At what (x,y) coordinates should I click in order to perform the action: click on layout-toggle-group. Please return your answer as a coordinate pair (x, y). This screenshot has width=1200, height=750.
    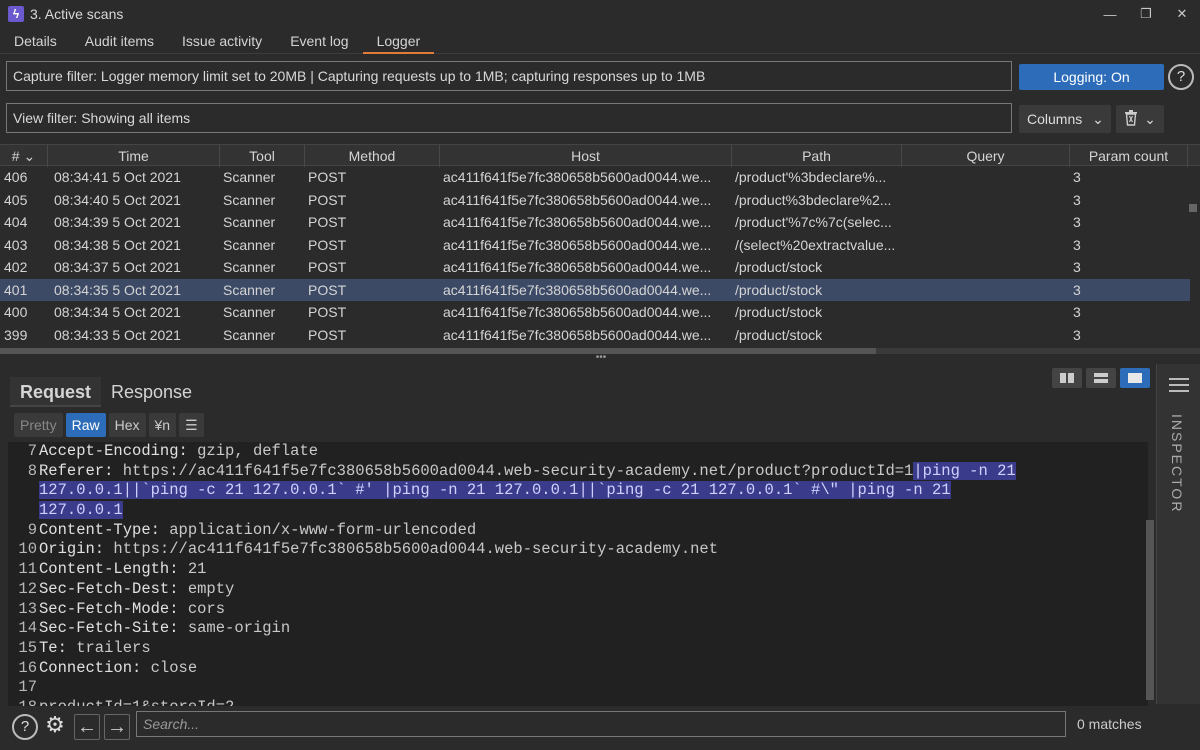
    Looking at the image, I should click on (1101, 378).